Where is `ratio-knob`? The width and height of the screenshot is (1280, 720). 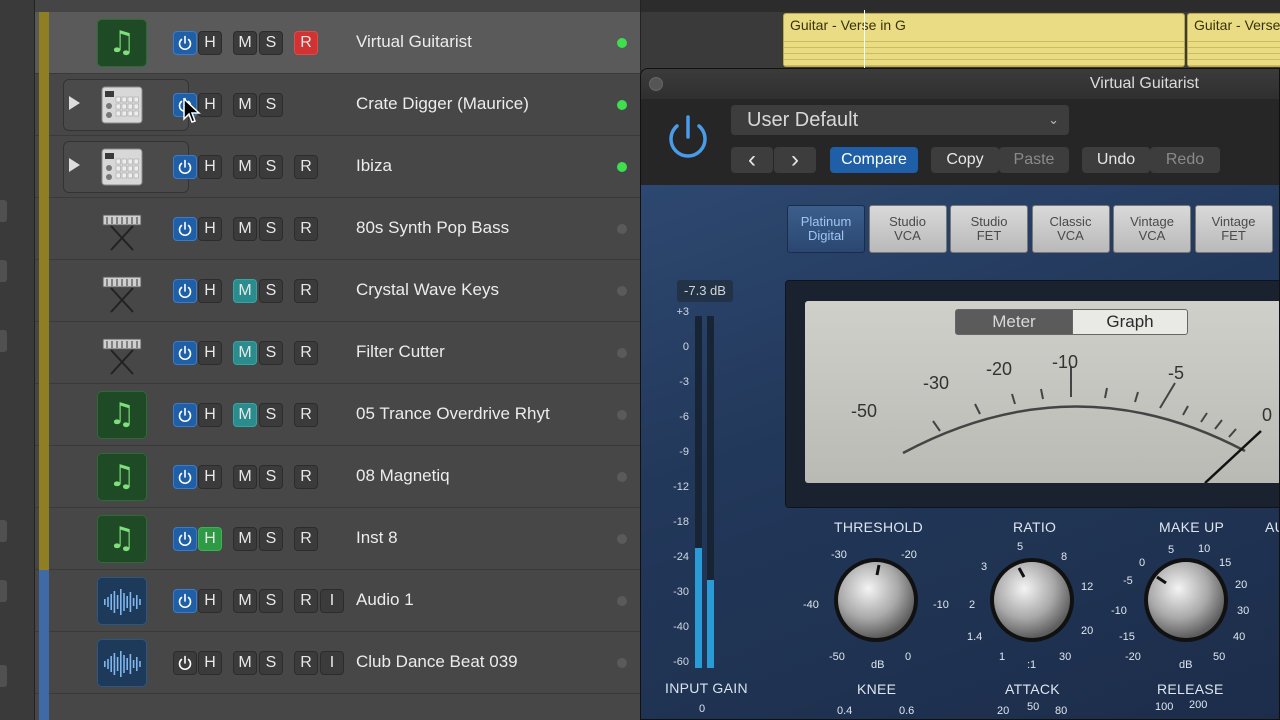
ratio-knob is located at coordinates (1032, 600).